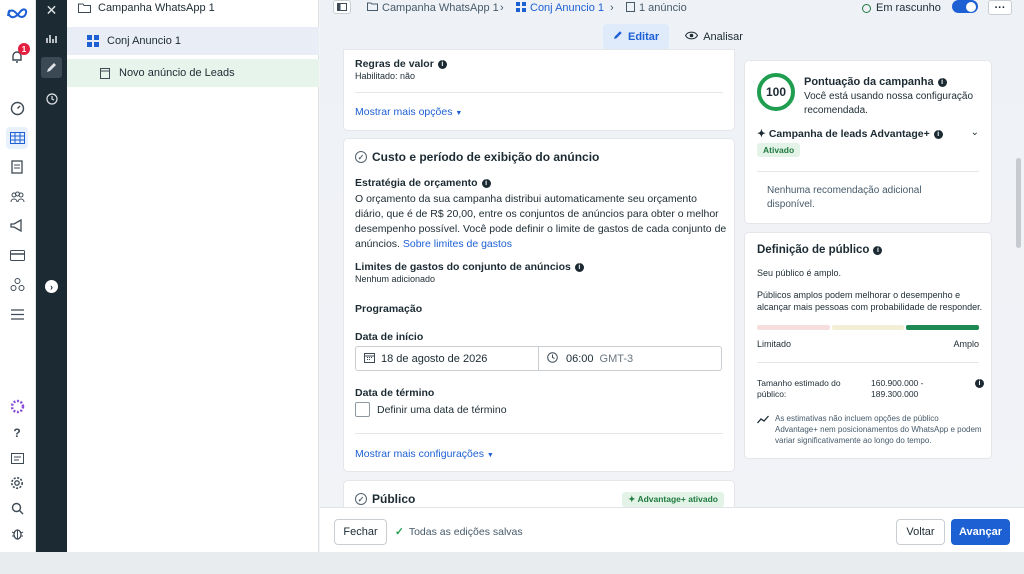 Image resolution: width=1024 pixels, height=574 pixels. Describe the element at coordinates (17, 458) in the screenshot. I see `news-feed-icon` at that location.